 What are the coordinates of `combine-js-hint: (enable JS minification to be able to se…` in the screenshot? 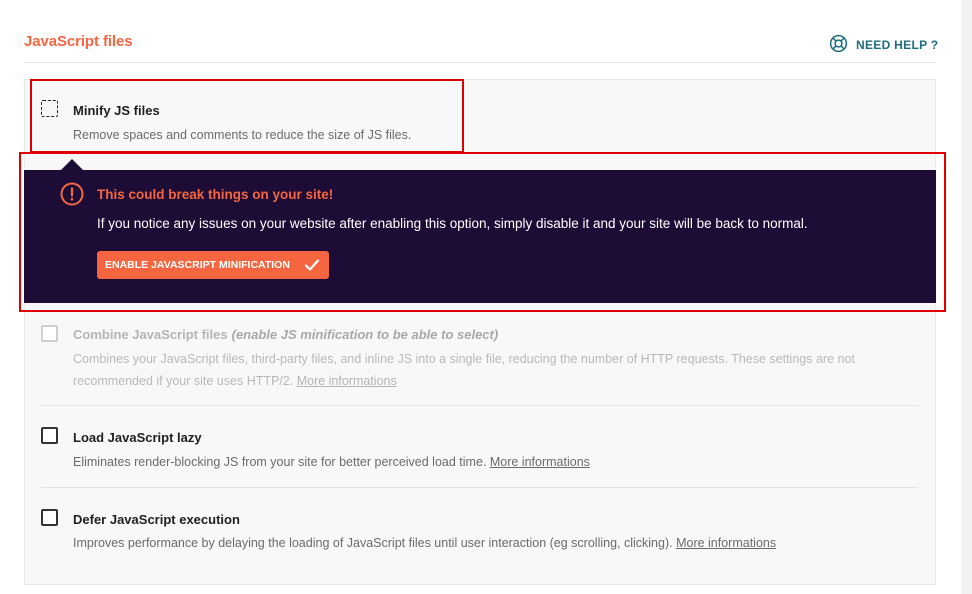 It's located at (365, 334).